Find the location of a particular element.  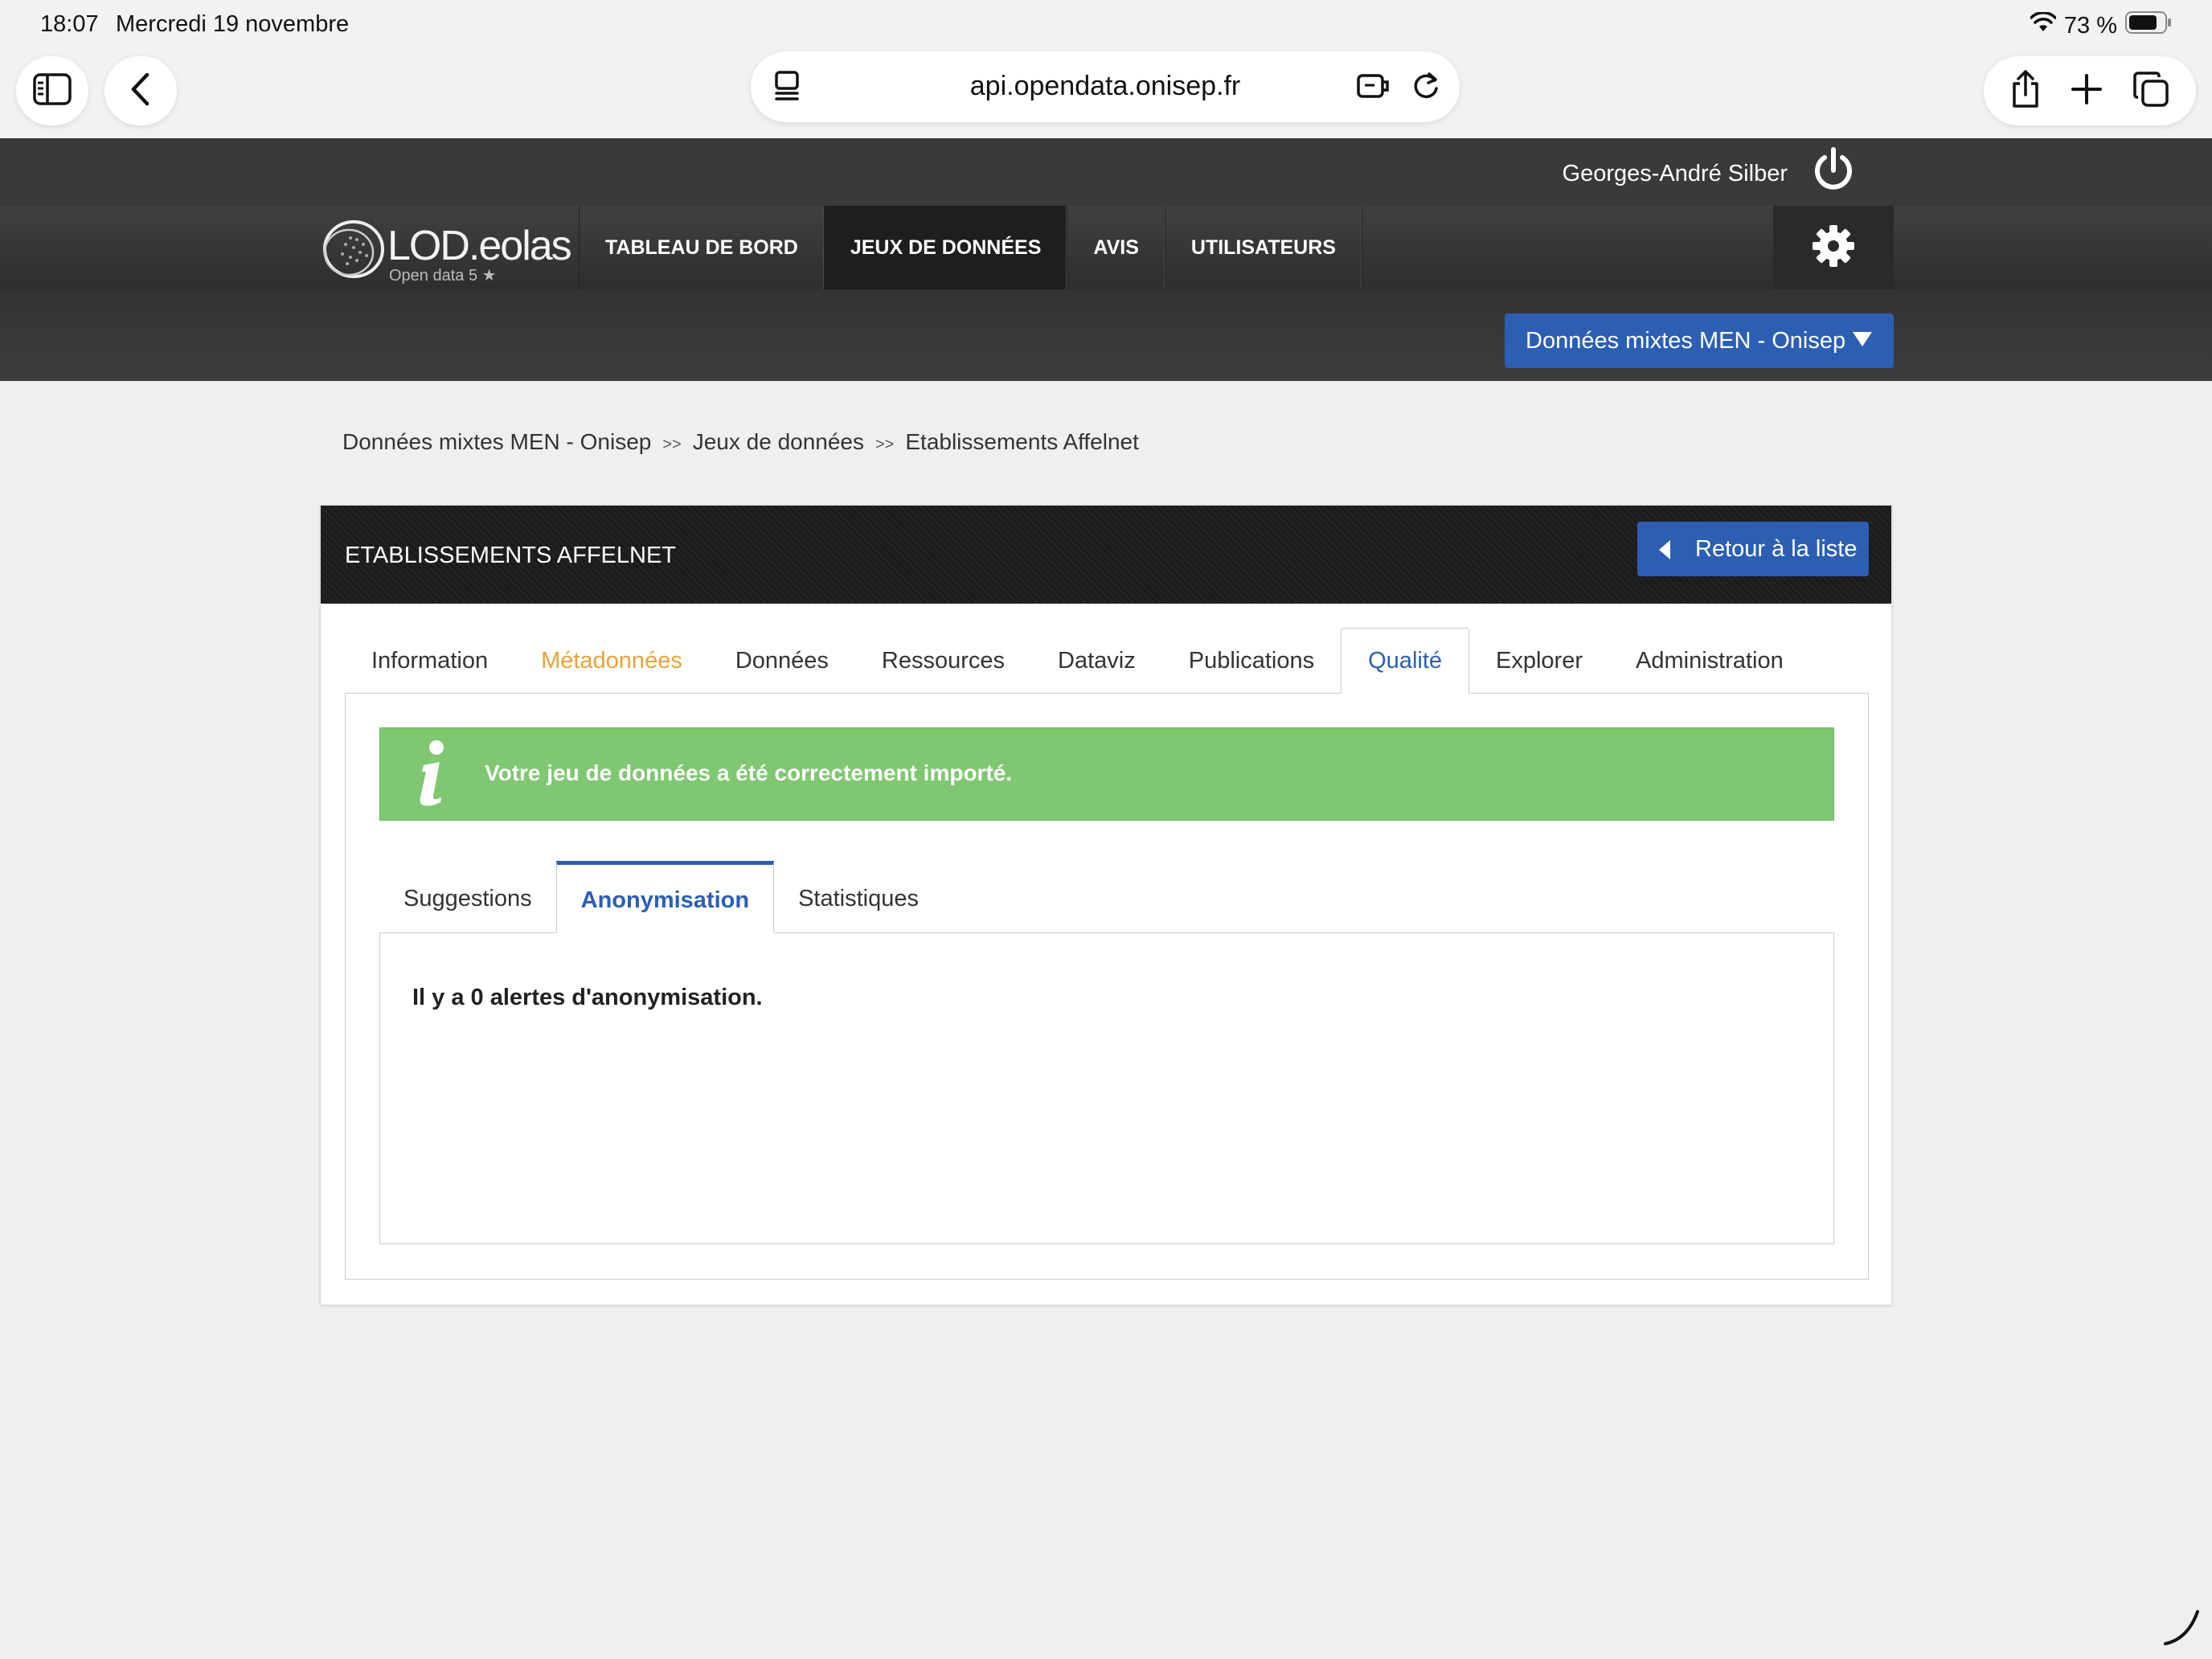

info-icon is located at coordinates (432, 776).